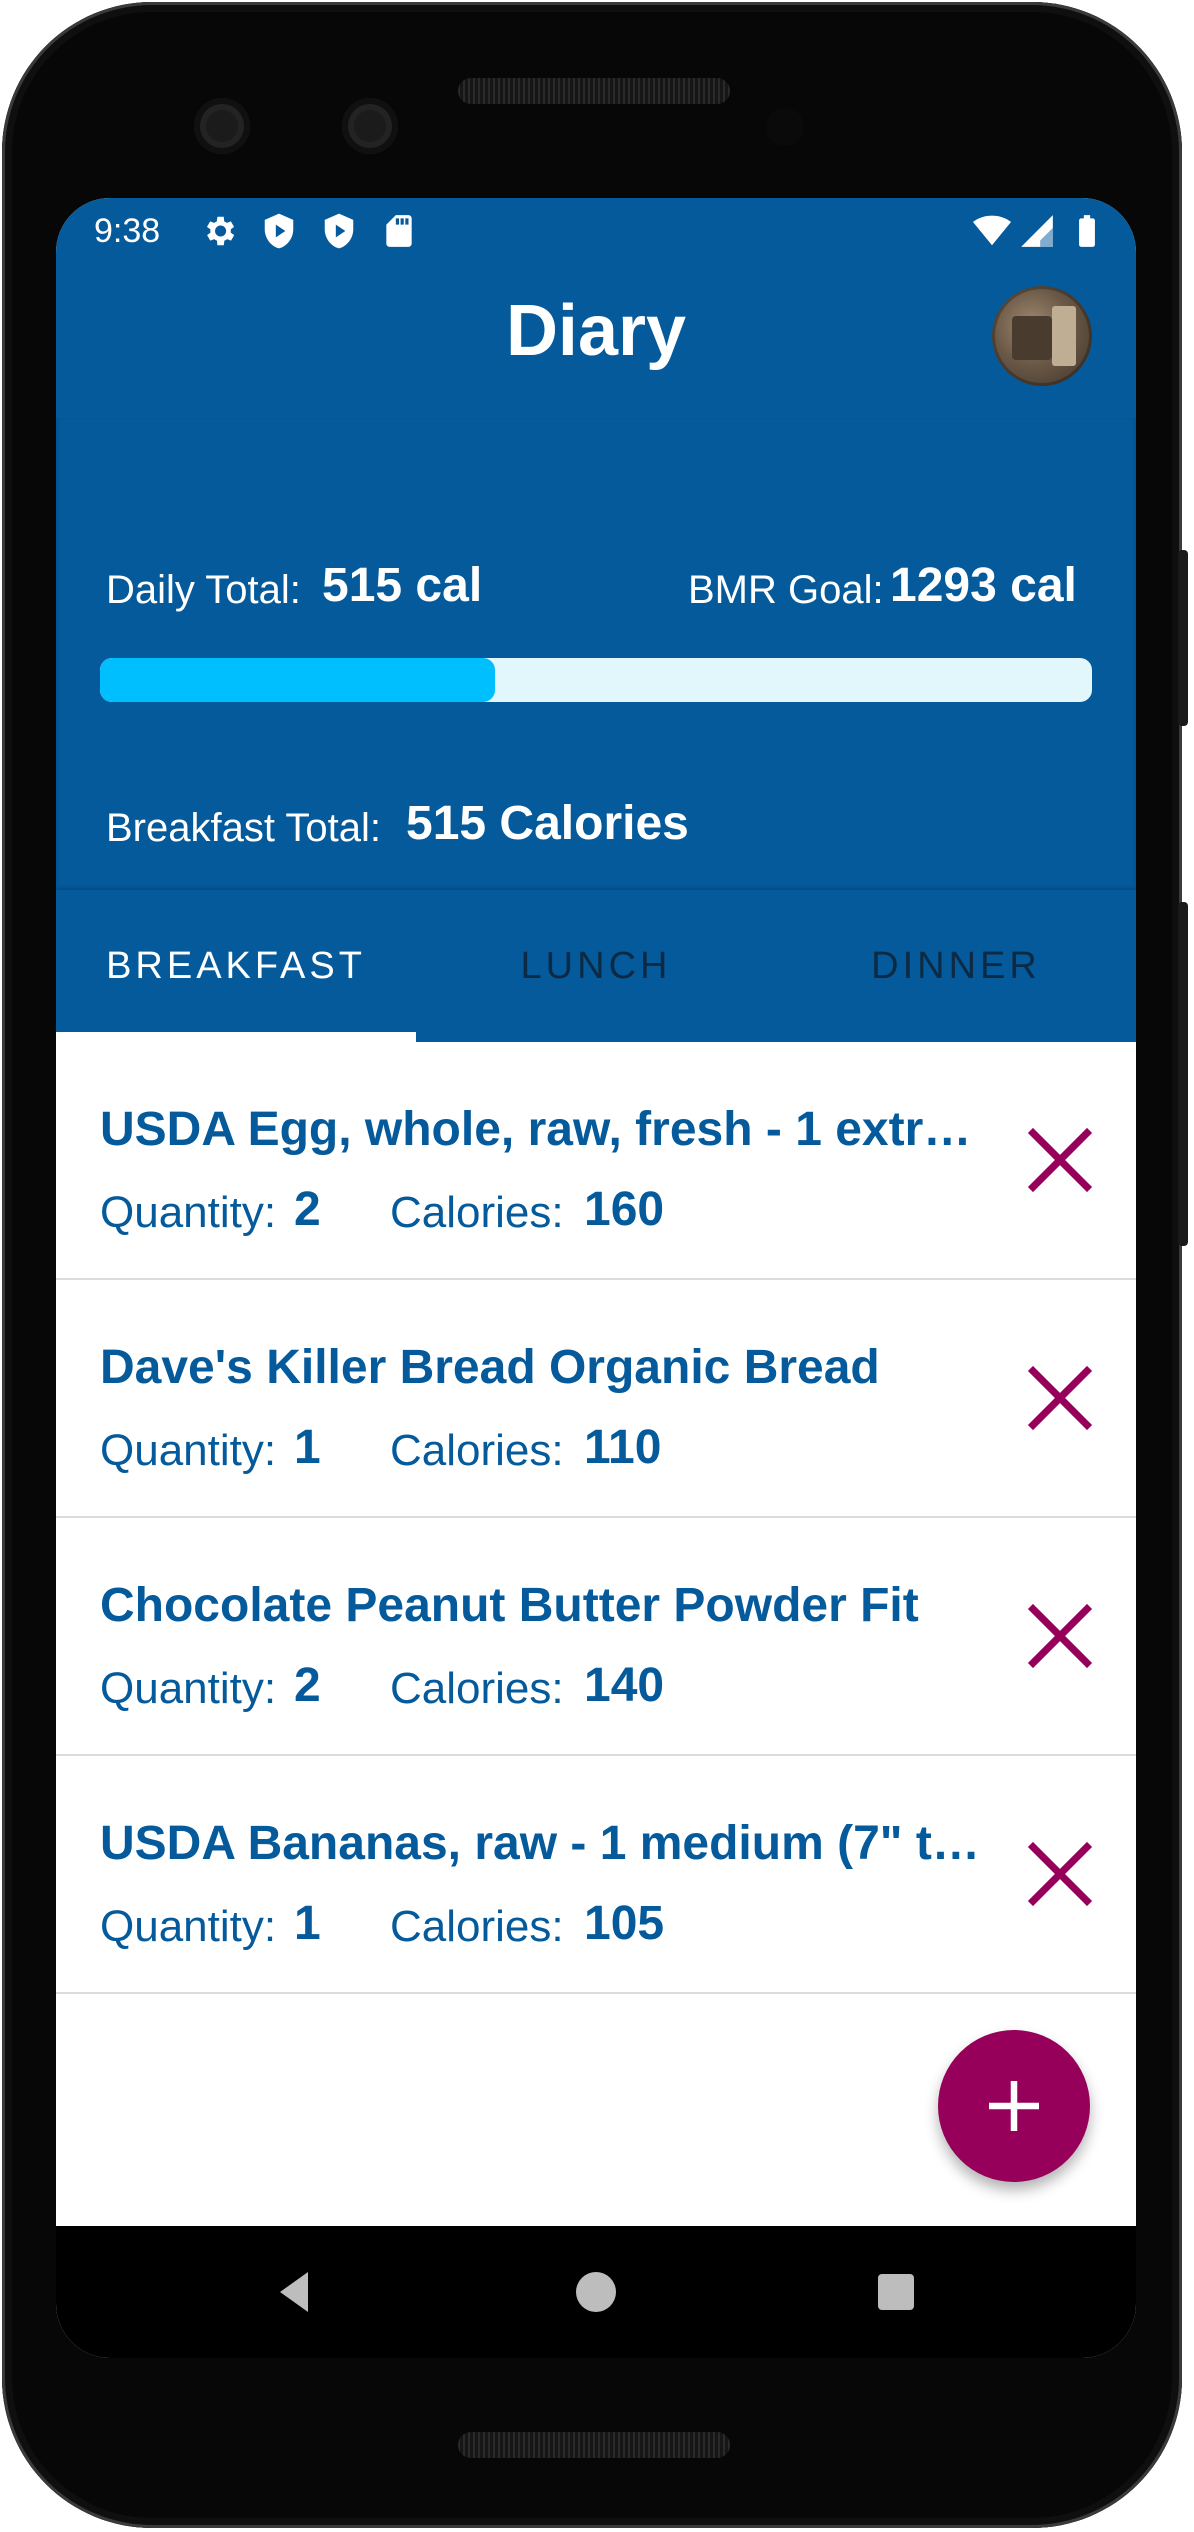  What do you see at coordinates (624, 1923) in the screenshot?
I see `calories-value: 105` at bounding box center [624, 1923].